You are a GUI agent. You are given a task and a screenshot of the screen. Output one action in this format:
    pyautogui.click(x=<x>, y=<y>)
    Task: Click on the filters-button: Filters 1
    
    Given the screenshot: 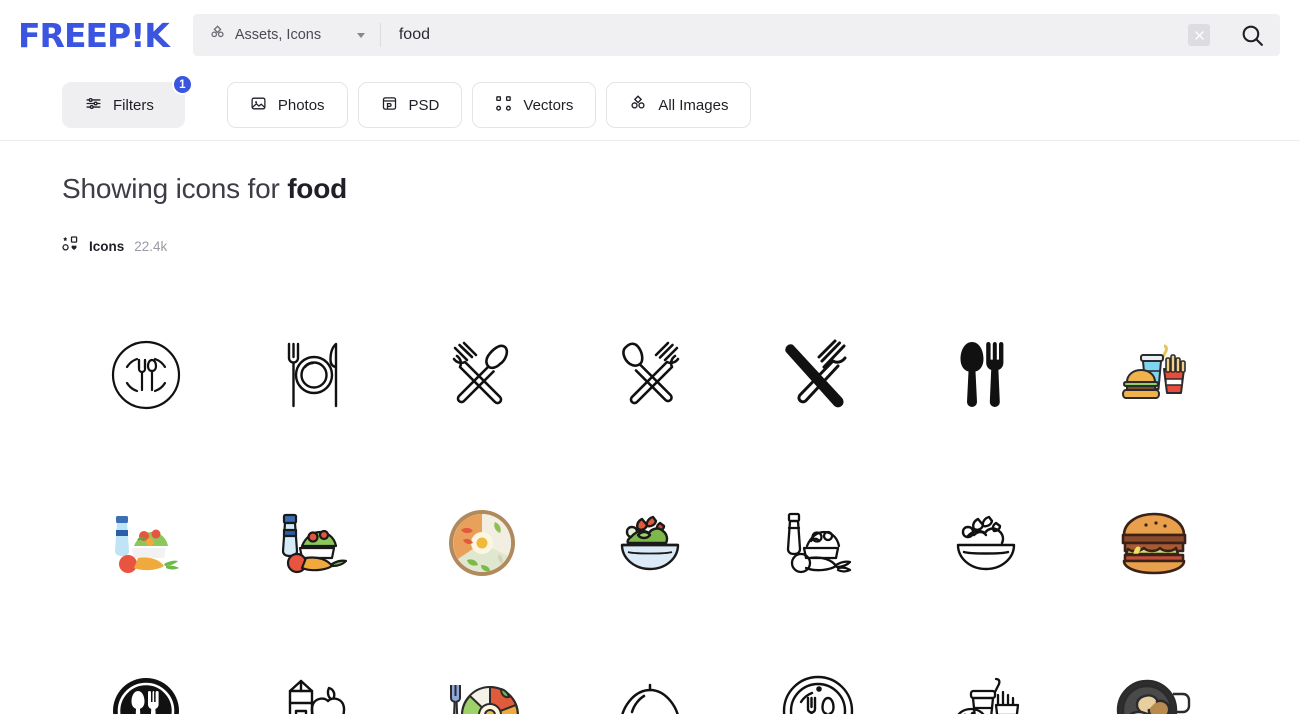 What is the action you would take?
    pyautogui.click(x=127, y=101)
    